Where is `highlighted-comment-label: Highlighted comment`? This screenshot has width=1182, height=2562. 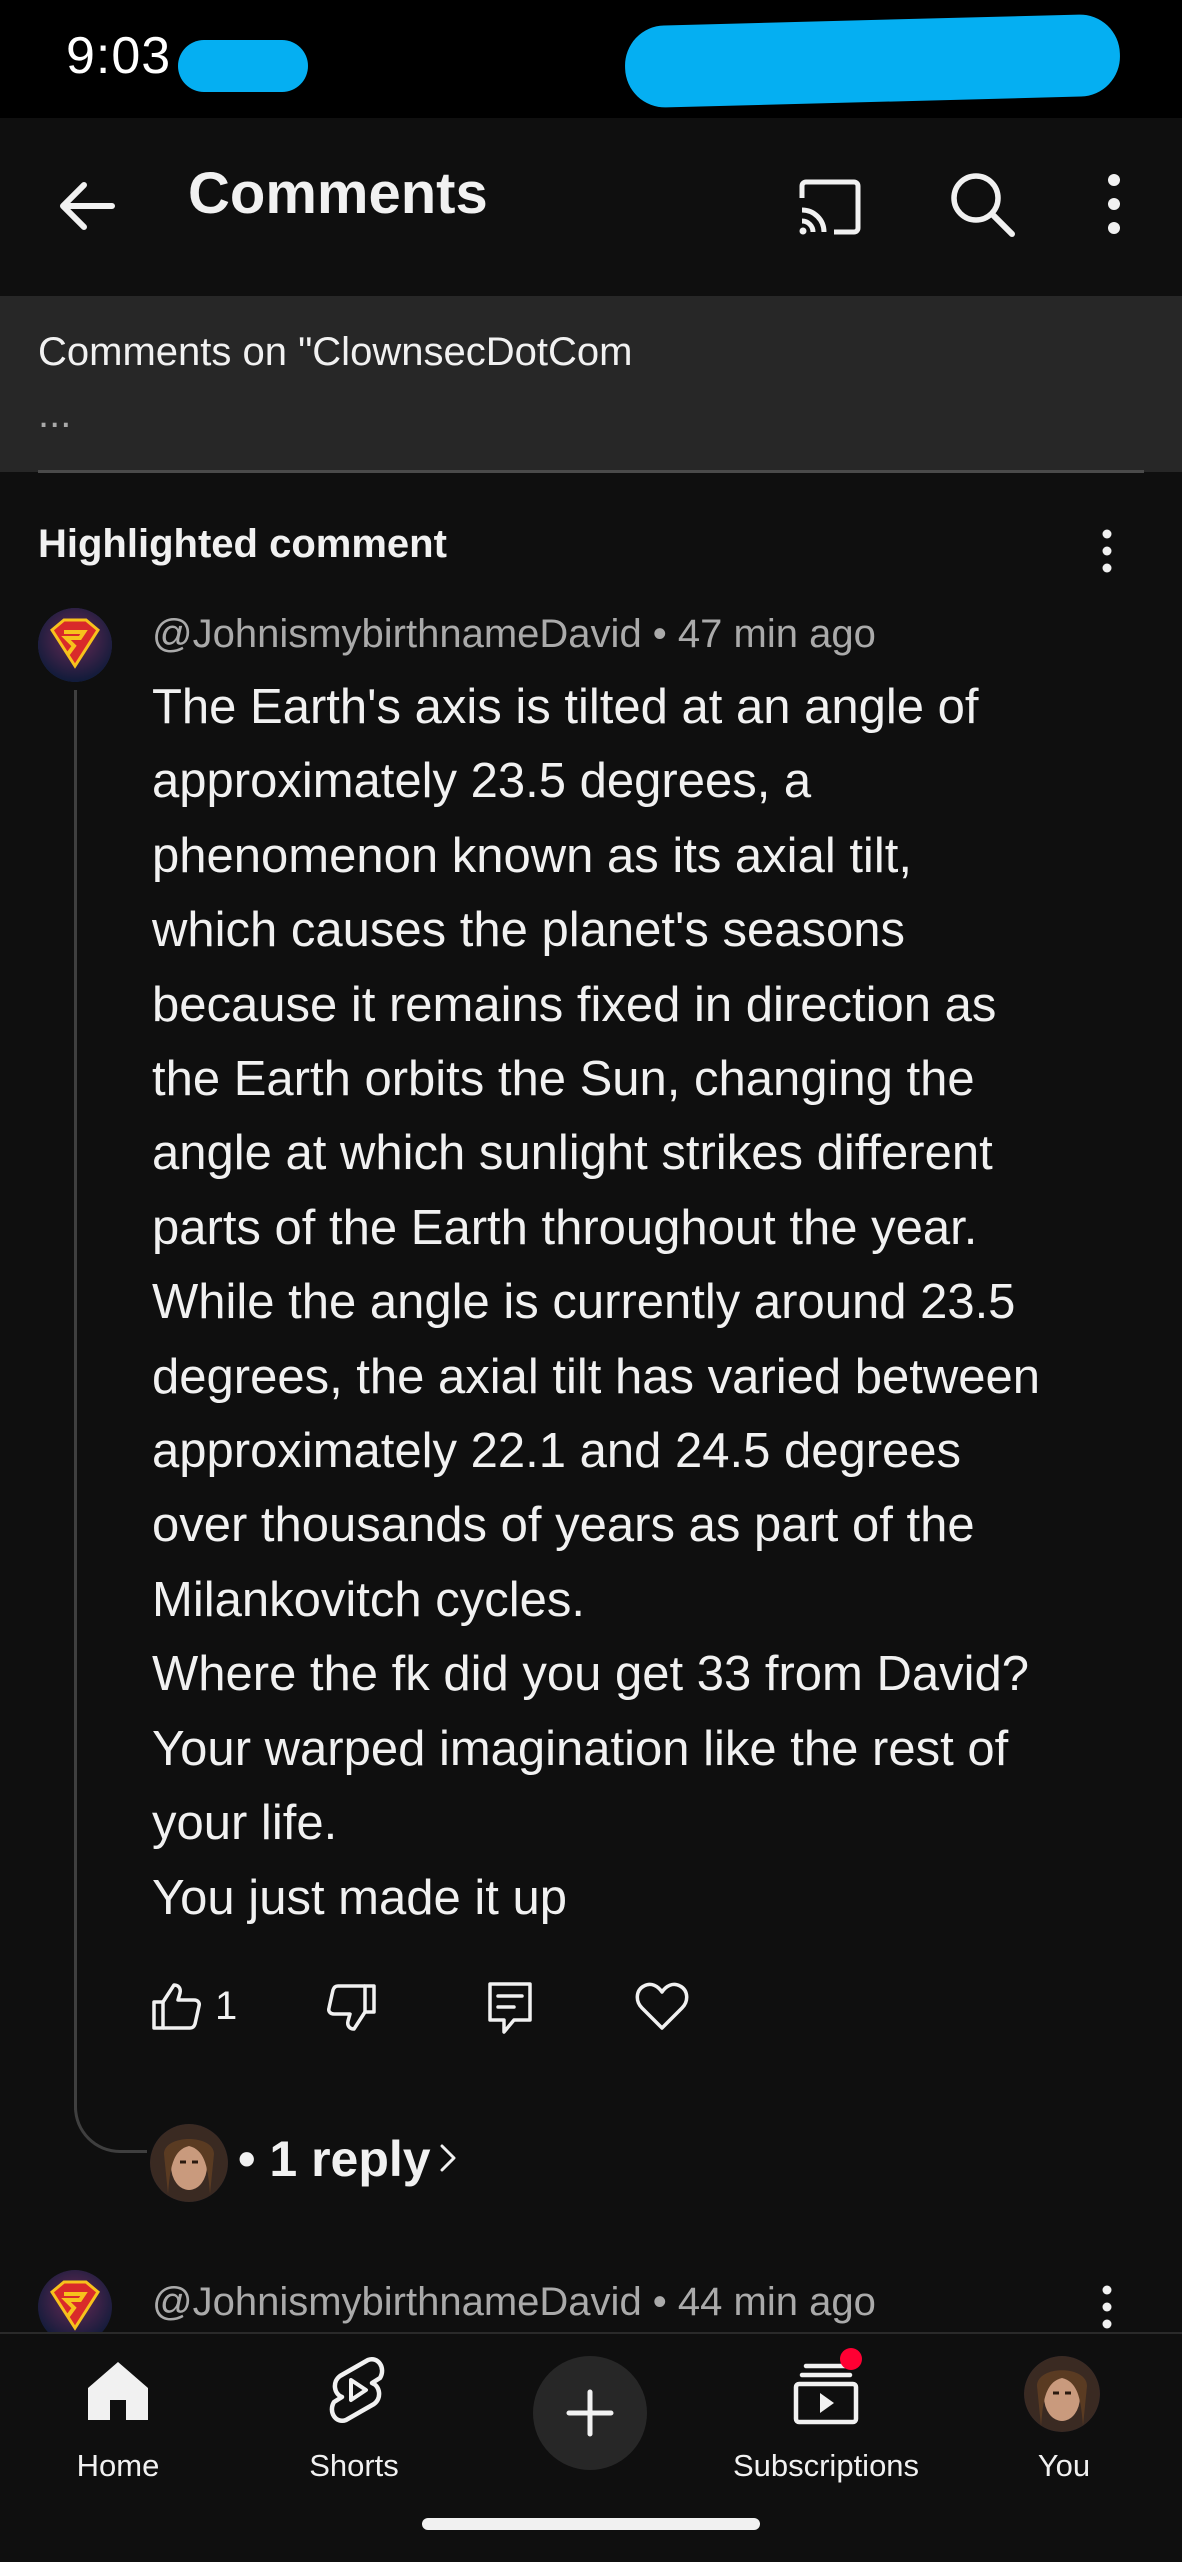 highlighted-comment-label: Highlighted comment is located at coordinates (242, 544).